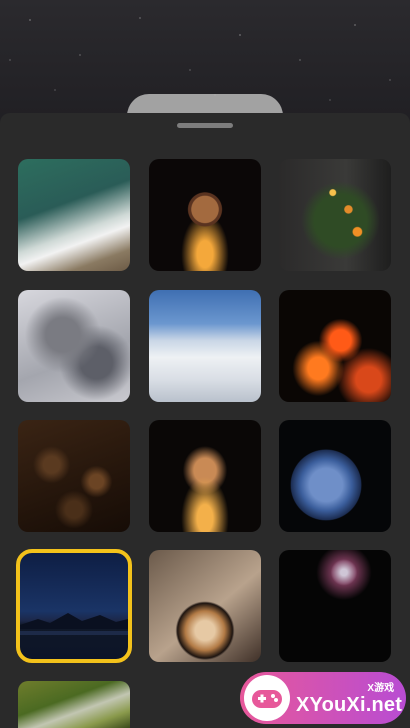  What do you see at coordinates (74, 606) in the screenshot?
I see `wallpaper-tile-night-mountain-lake-selected` at bounding box center [74, 606].